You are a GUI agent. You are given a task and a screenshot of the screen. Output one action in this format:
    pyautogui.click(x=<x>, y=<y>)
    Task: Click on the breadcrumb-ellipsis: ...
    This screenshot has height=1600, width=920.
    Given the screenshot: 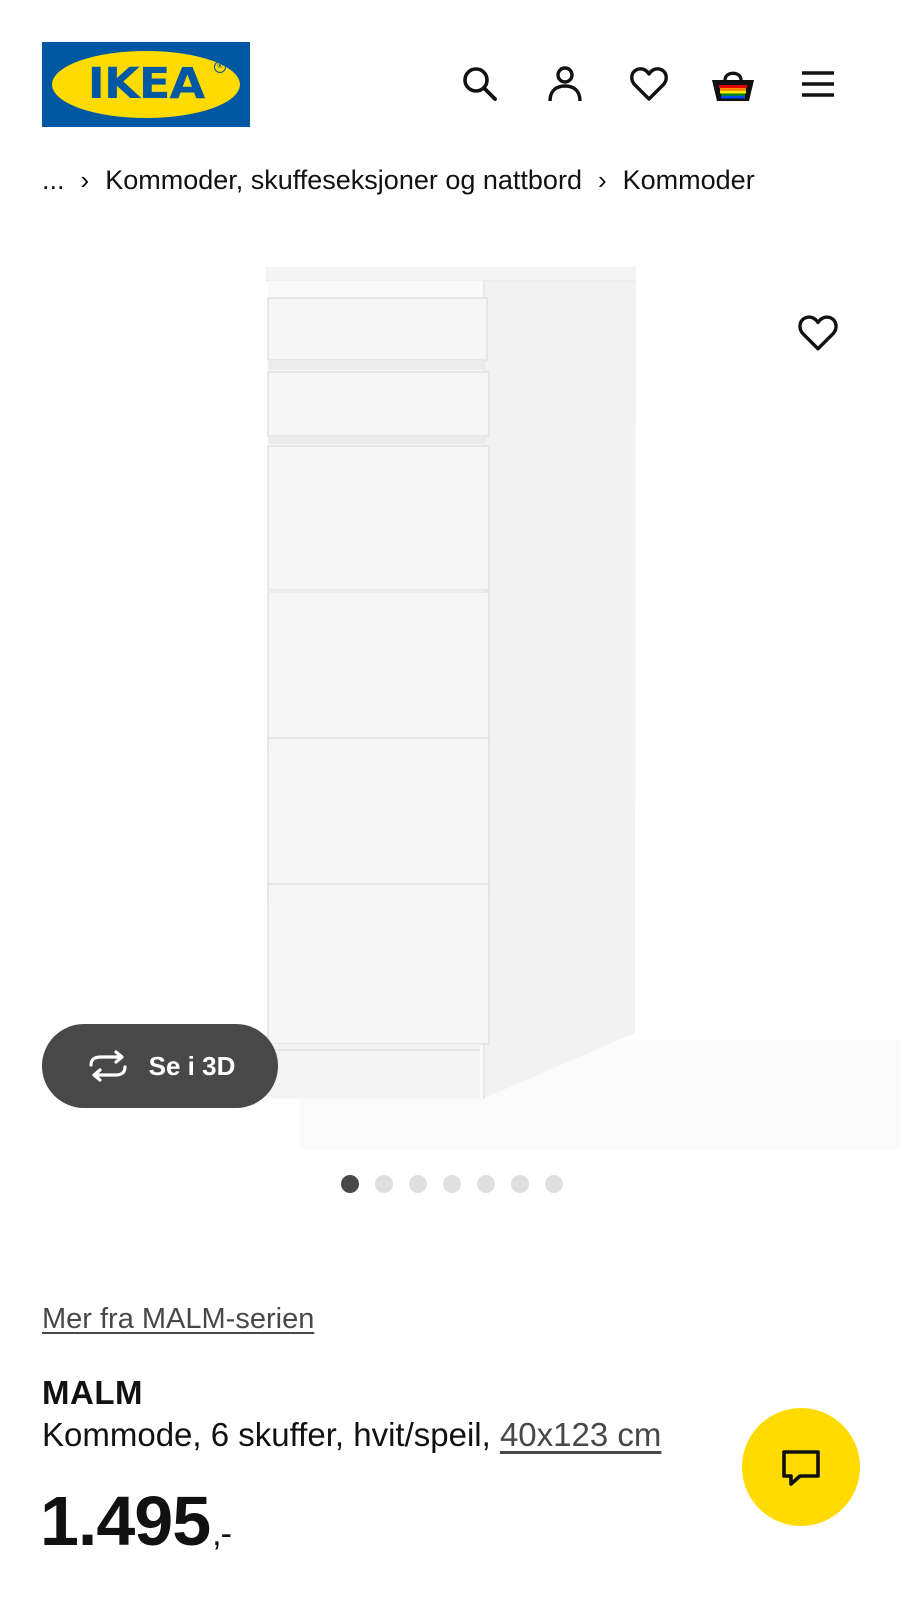 What is the action you would take?
    pyautogui.click(x=53, y=180)
    